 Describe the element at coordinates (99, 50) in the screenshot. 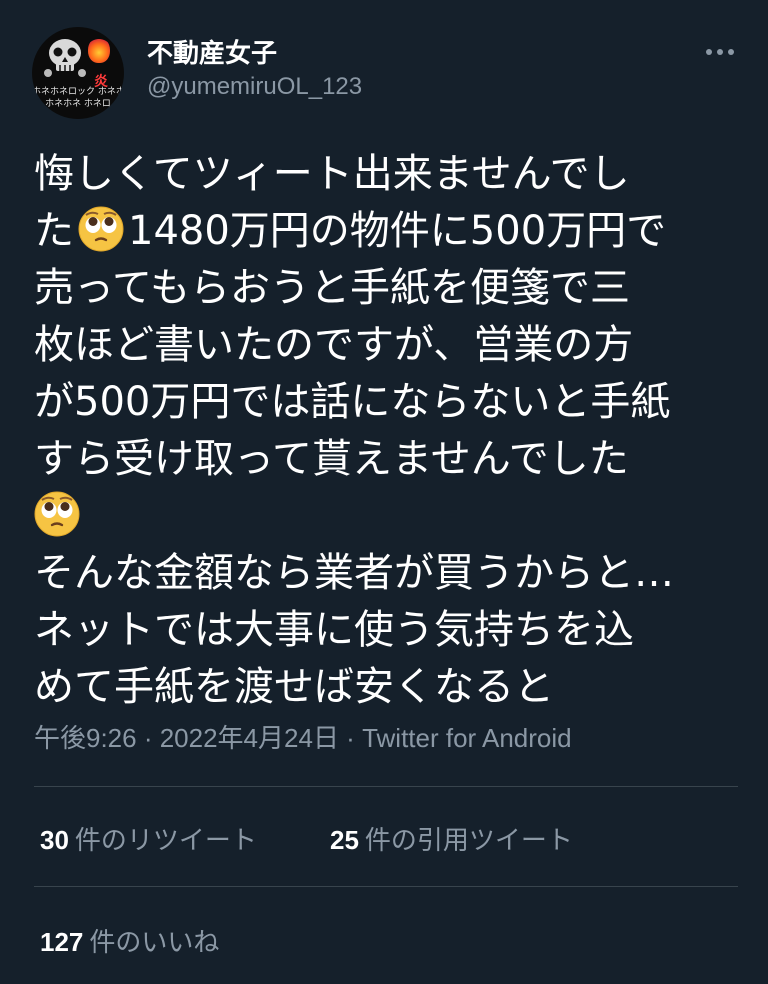

I see `flame-icon` at that location.